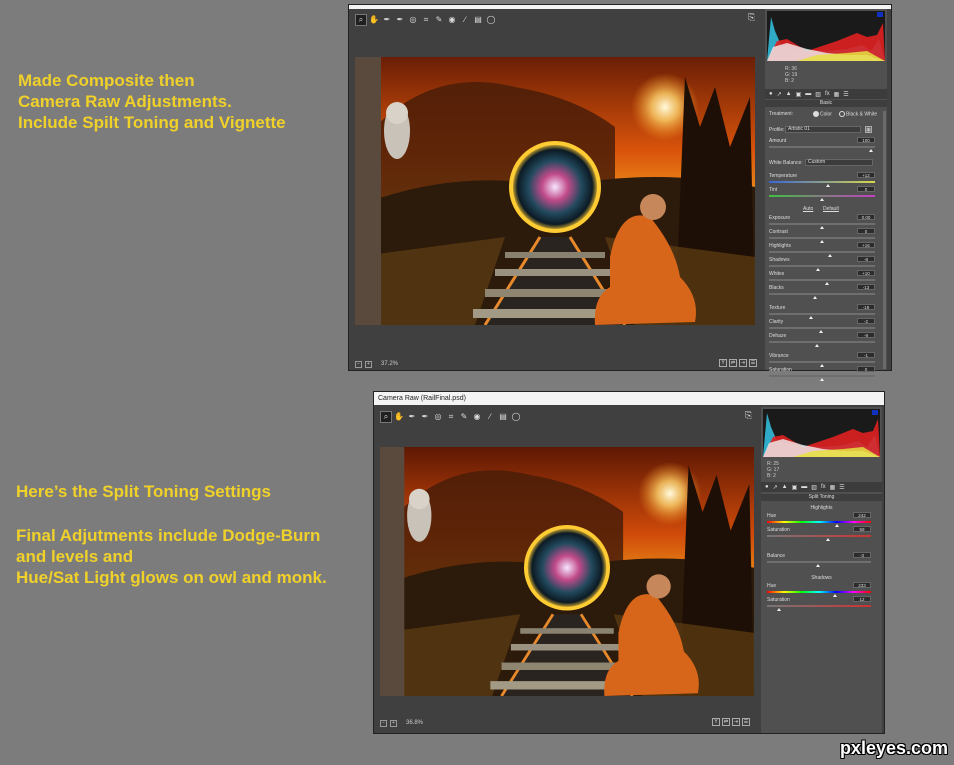  I want to click on highlights-saturation-slider, so click(819, 536).